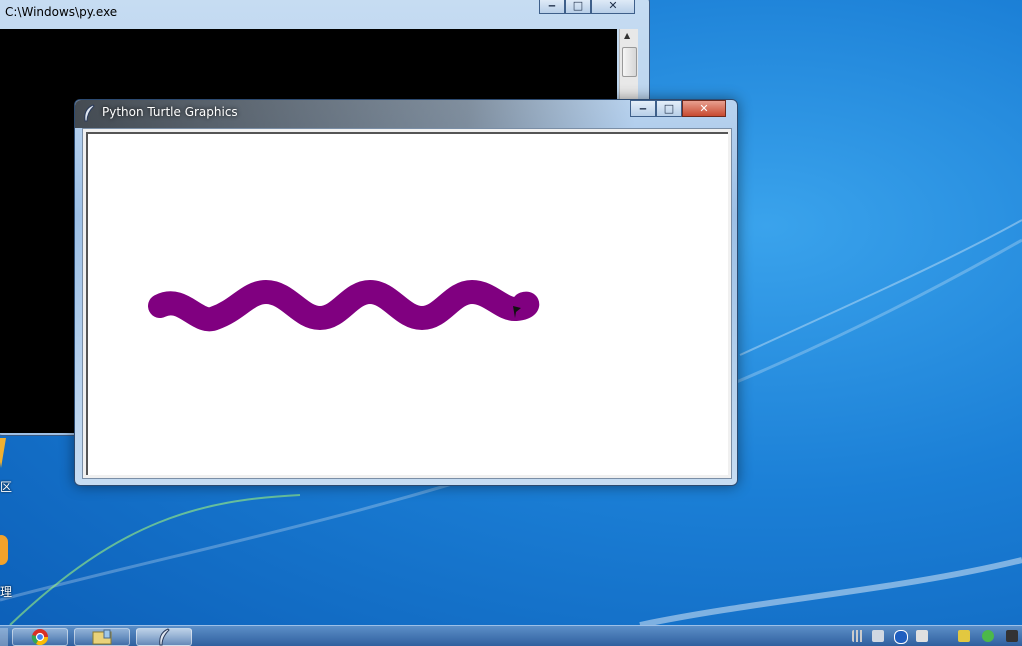 The height and width of the screenshot is (646, 1022). I want to click on turtle-drawing, so click(344, 306).